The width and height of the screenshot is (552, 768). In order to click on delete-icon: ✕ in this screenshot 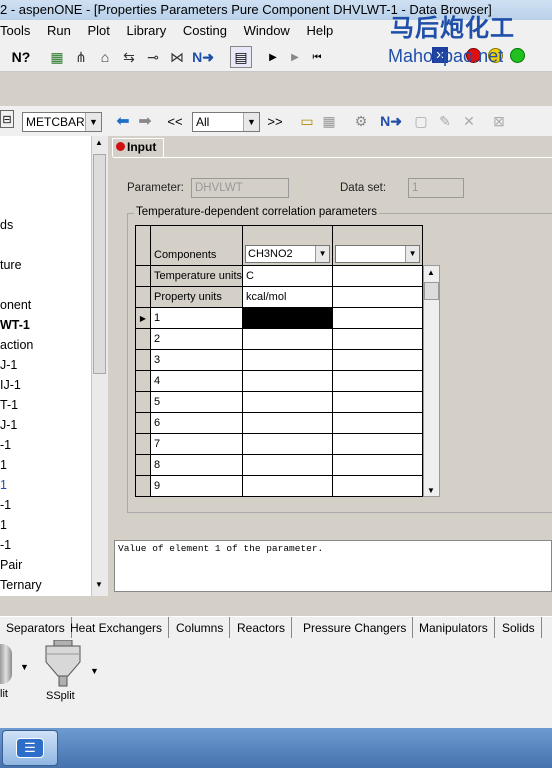, I will do `click(469, 121)`.